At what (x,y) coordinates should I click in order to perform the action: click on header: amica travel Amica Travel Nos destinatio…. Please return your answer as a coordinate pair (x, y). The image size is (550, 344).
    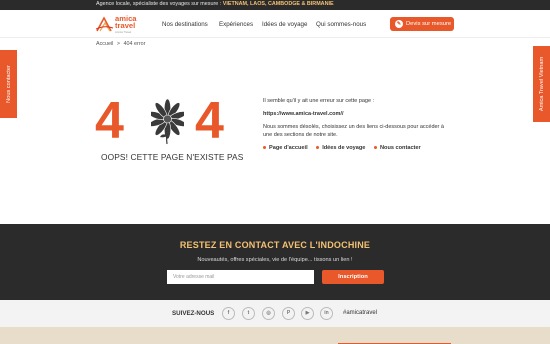
    Looking at the image, I should click on (275, 24).